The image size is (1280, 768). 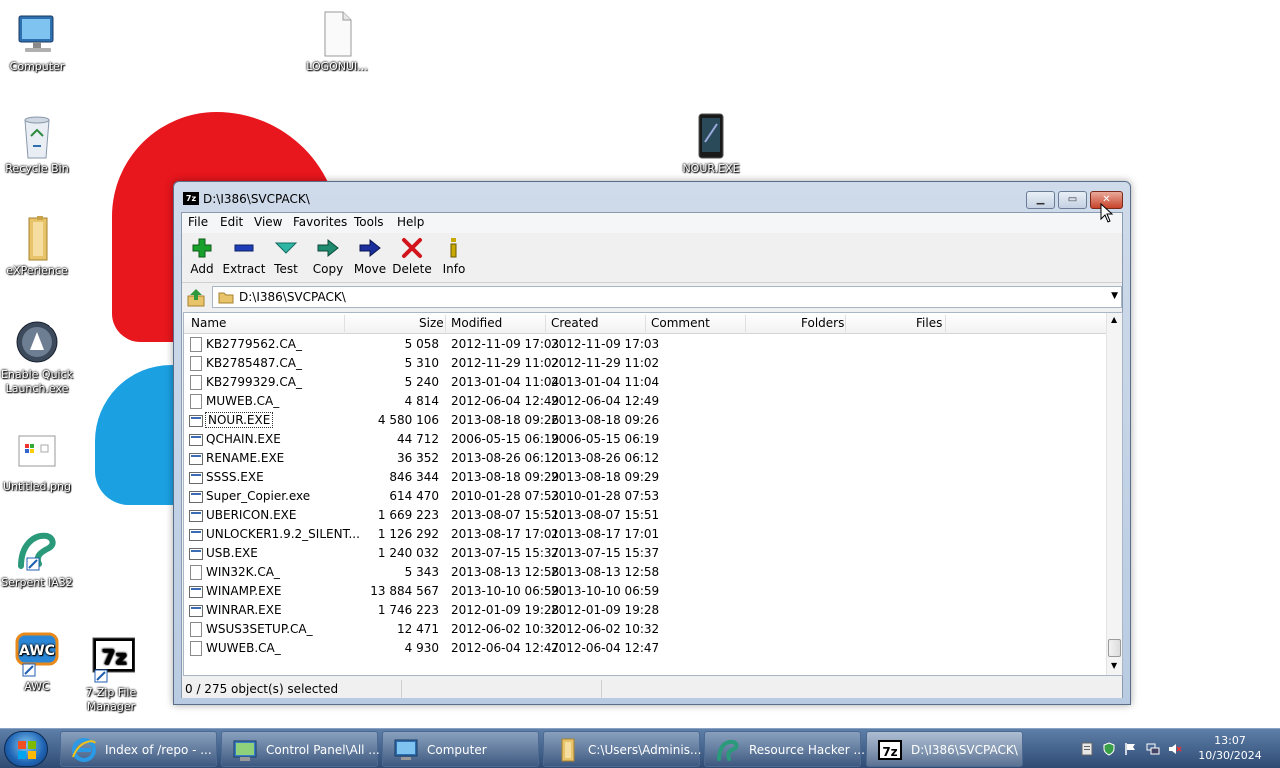 What do you see at coordinates (196, 298) in the screenshot?
I see `up-folder-button` at bounding box center [196, 298].